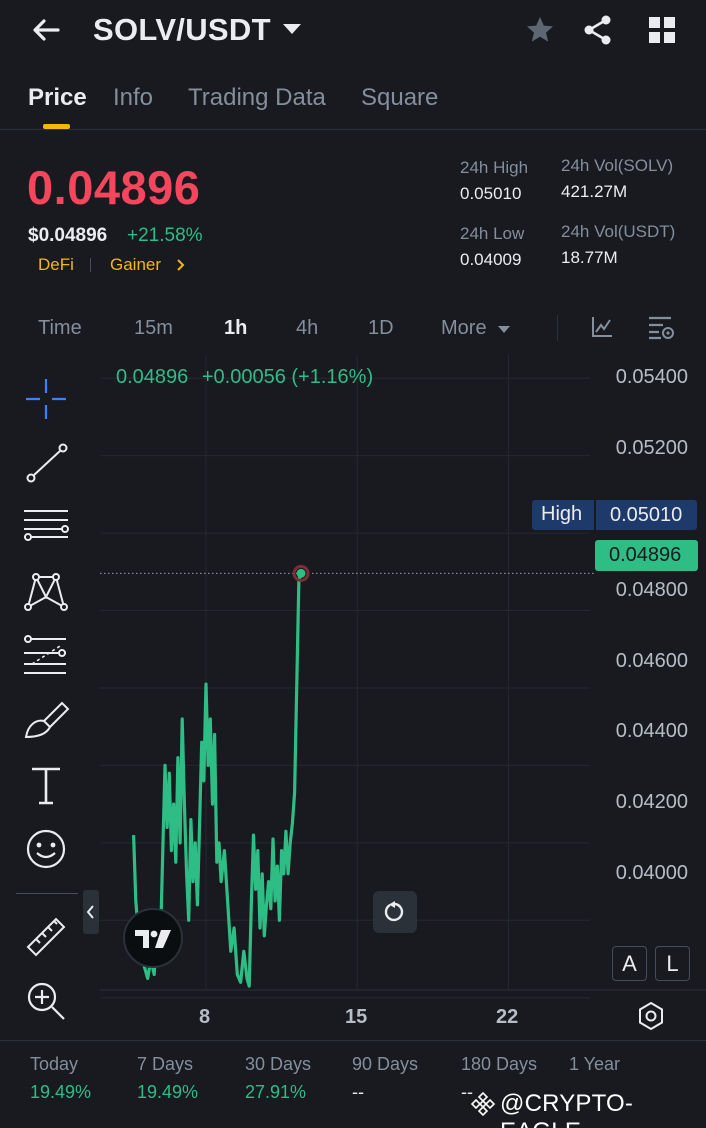  What do you see at coordinates (181, 265) in the screenshot?
I see `chevron-right-icon` at bounding box center [181, 265].